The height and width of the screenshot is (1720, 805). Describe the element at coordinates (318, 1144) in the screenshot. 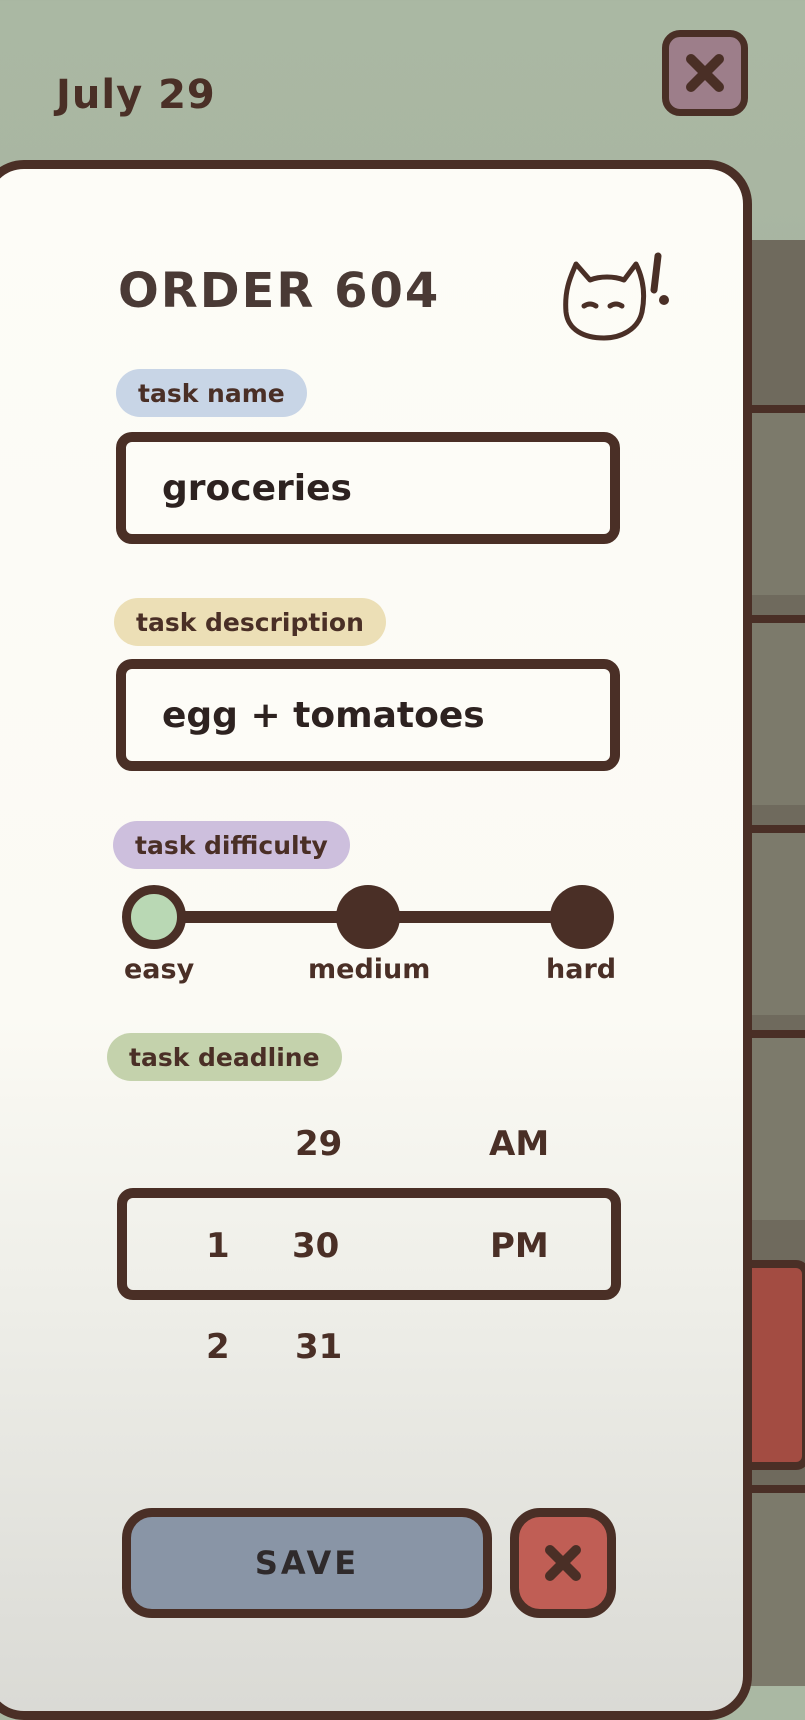

I see `picker-day-above: 29` at that location.